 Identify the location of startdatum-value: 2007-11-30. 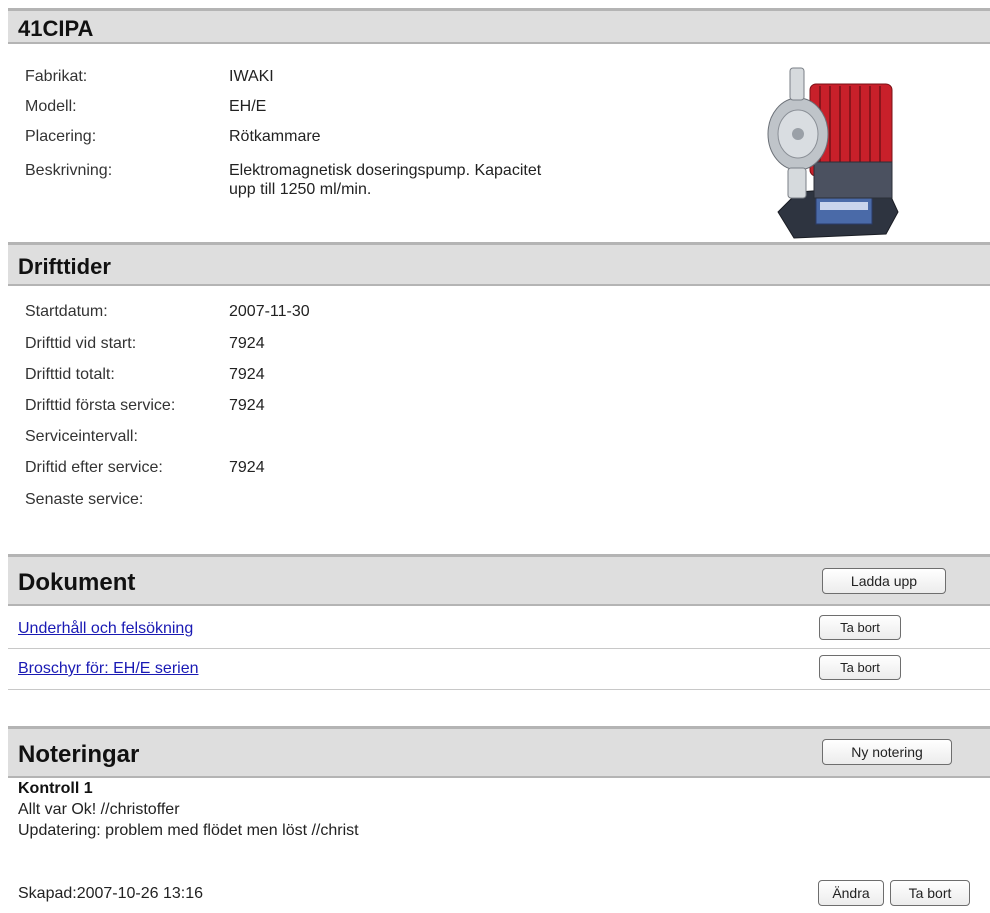
(269, 311).